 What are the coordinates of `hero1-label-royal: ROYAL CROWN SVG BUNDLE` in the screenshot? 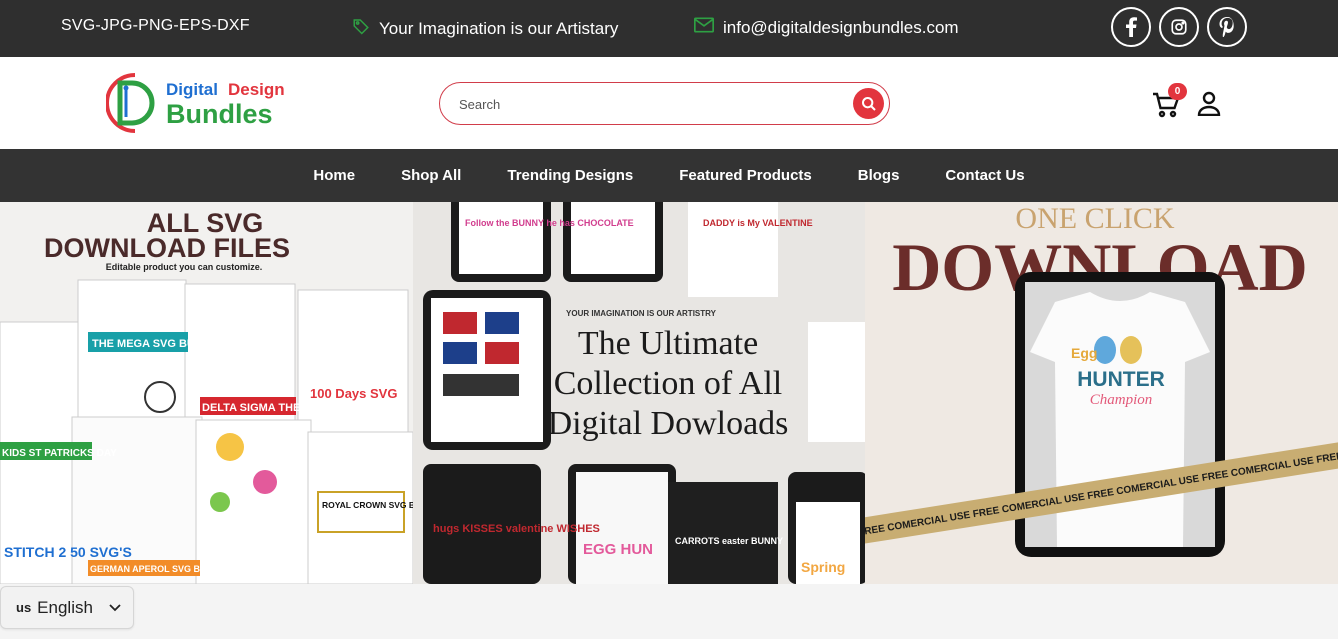 It's located at (367, 505).